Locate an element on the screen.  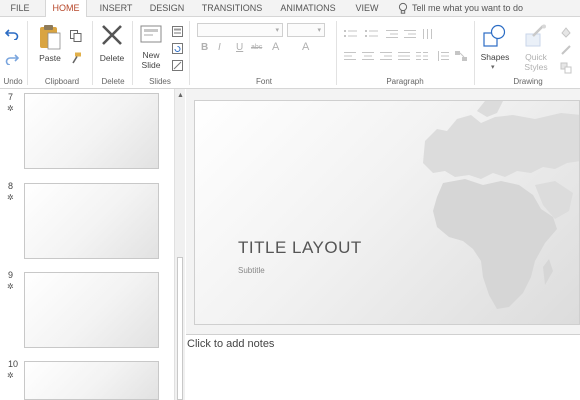
new-slide-label: New Slide is located at coordinates (151, 60).